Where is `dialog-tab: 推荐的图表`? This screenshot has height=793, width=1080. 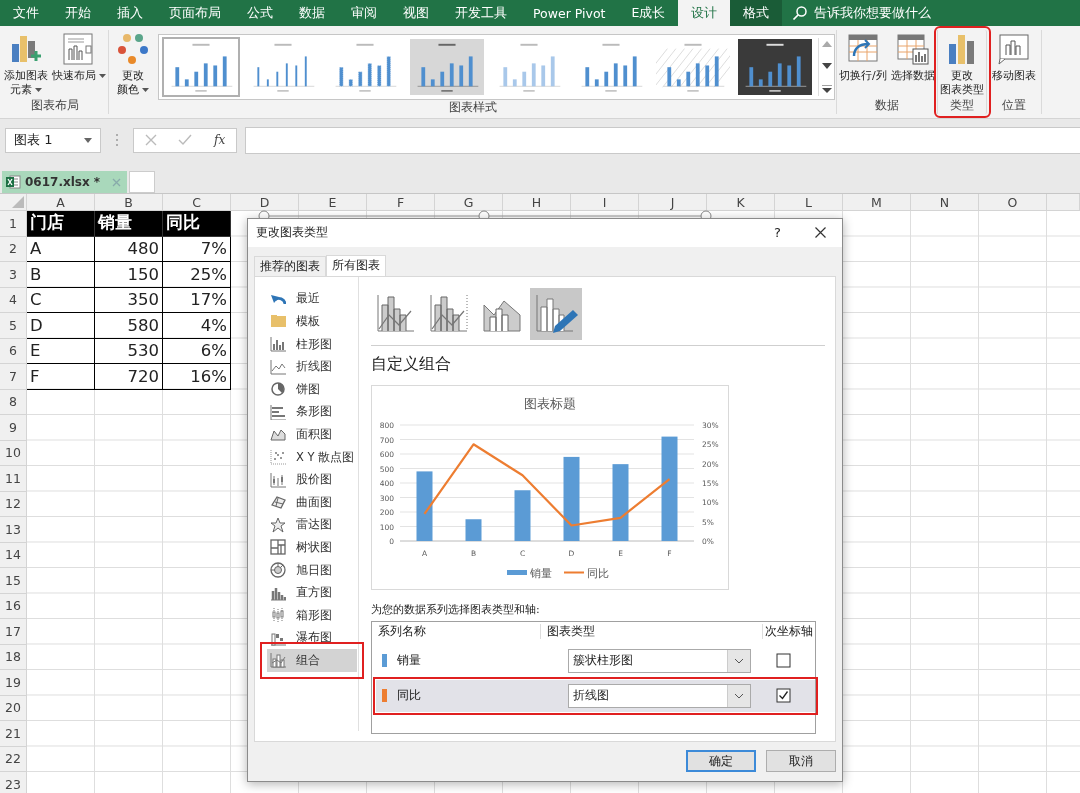
dialog-tab: 推荐的图表 is located at coordinates (290, 265).